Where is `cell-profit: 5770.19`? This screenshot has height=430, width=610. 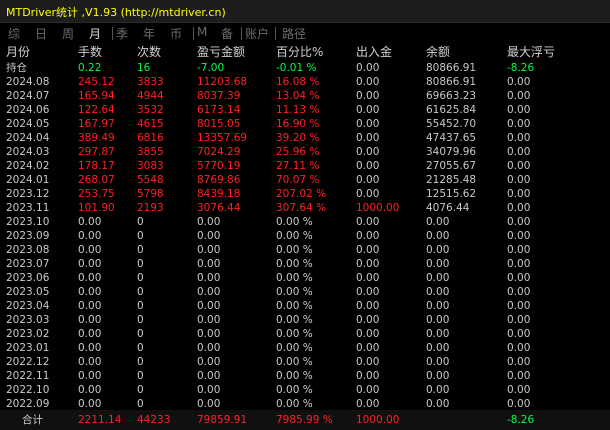 cell-profit: 5770.19 is located at coordinates (219, 166).